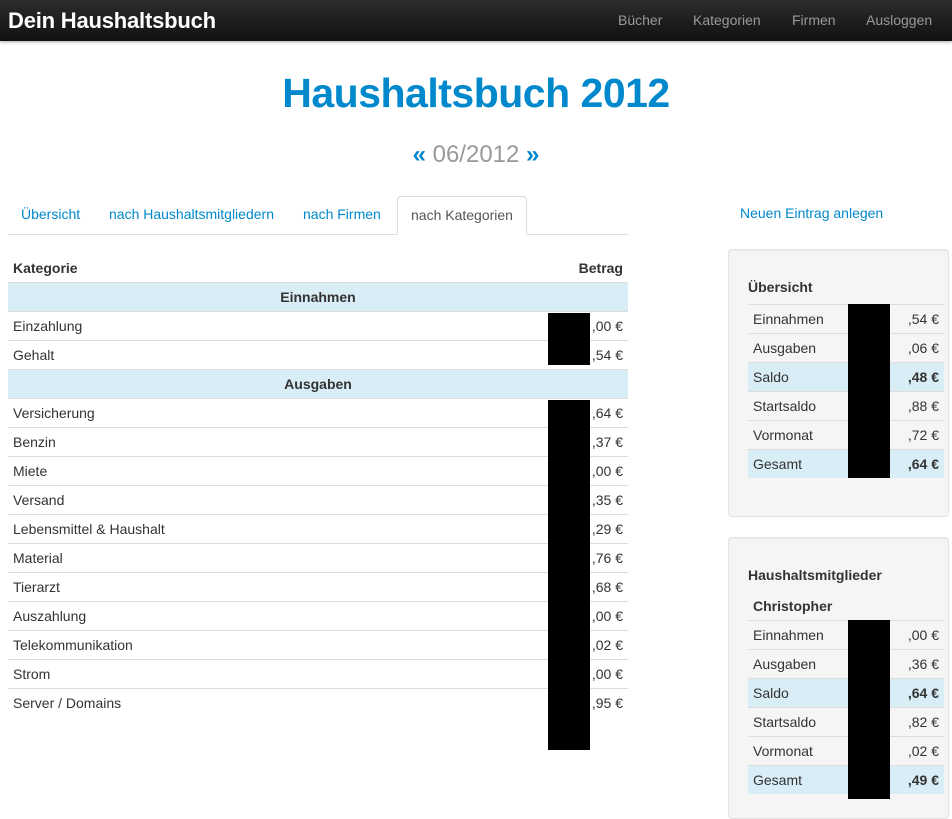  Describe the element at coordinates (476, 93) in the screenshot. I see `page-title: Haushaltsbuch 2012` at that location.